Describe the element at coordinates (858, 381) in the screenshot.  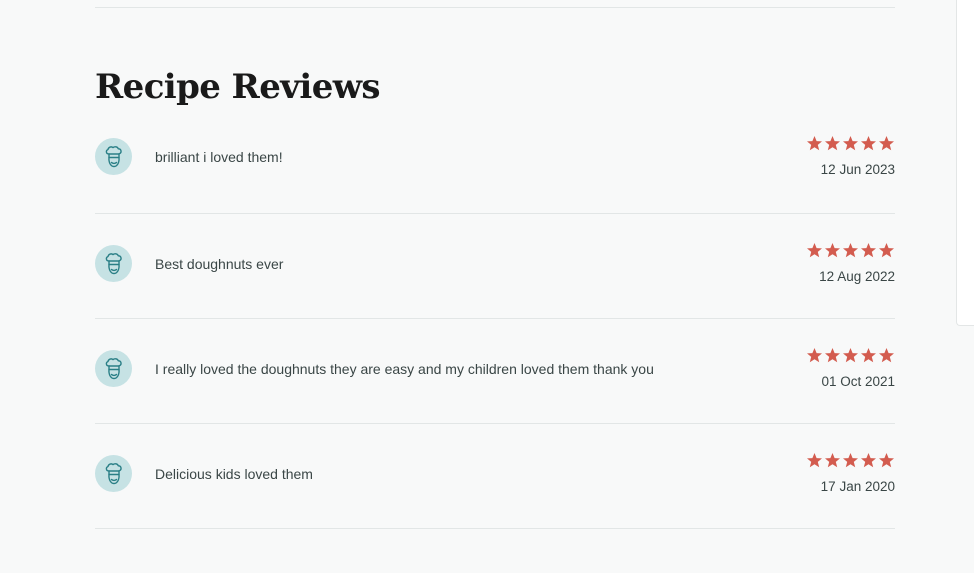
I see `review-date: 01 Oct 2021` at that location.